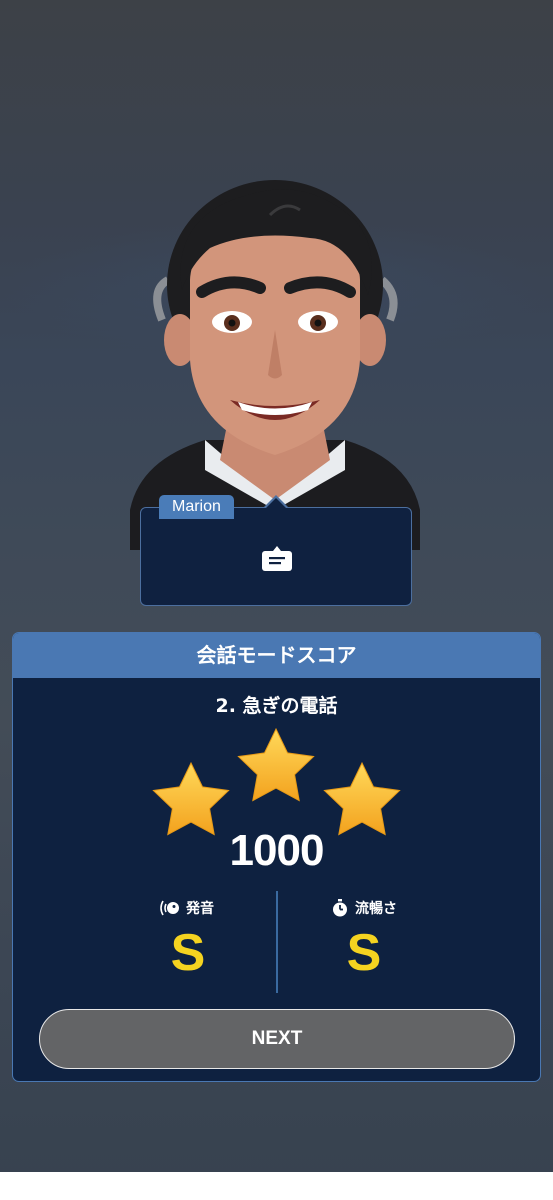 The height and width of the screenshot is (1200, 553). What do you see at coordinates (169, 908) in the screenshot?
I see `pronunciation-icon` at bounding box center [169, 908].